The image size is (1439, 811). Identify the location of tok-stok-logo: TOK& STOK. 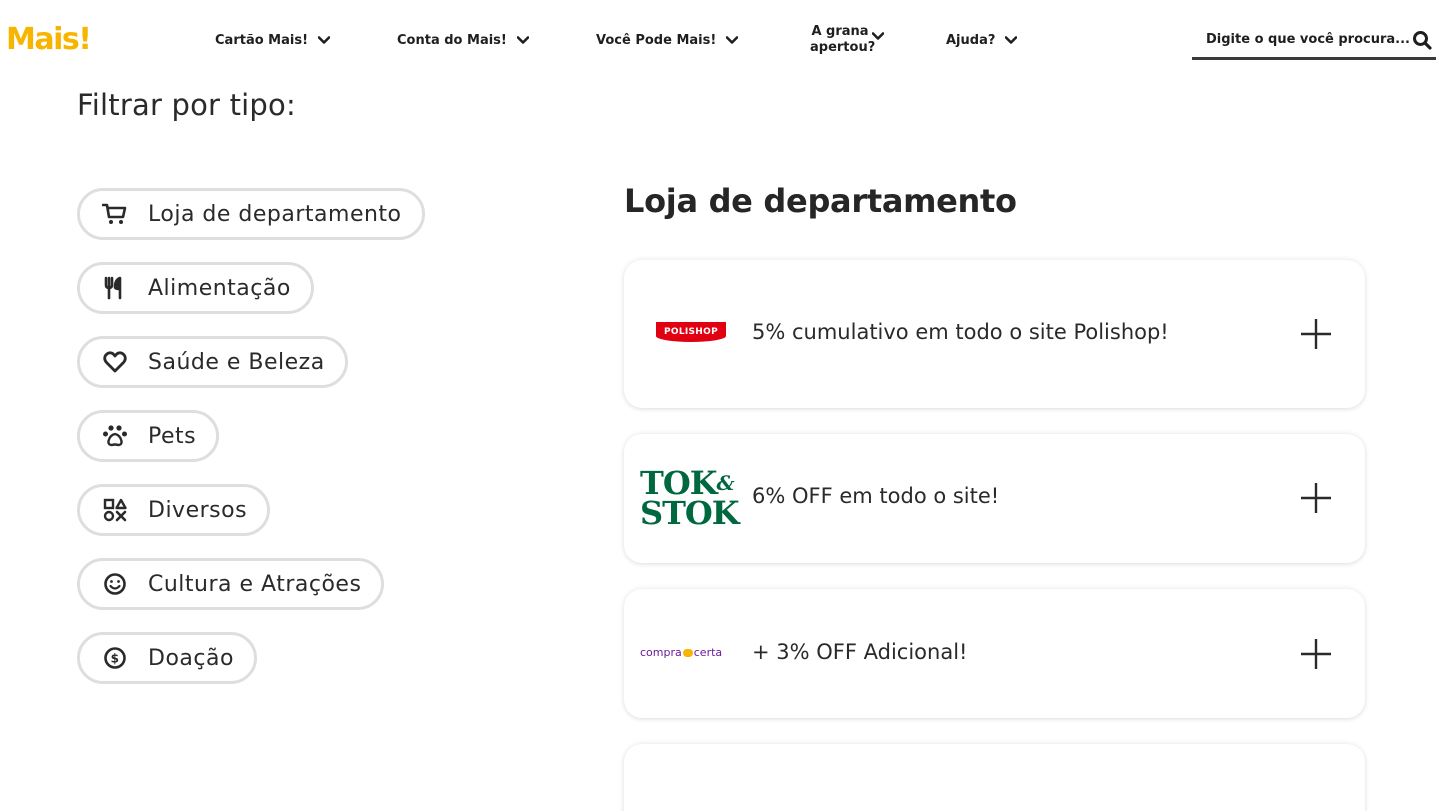
(690, 498).